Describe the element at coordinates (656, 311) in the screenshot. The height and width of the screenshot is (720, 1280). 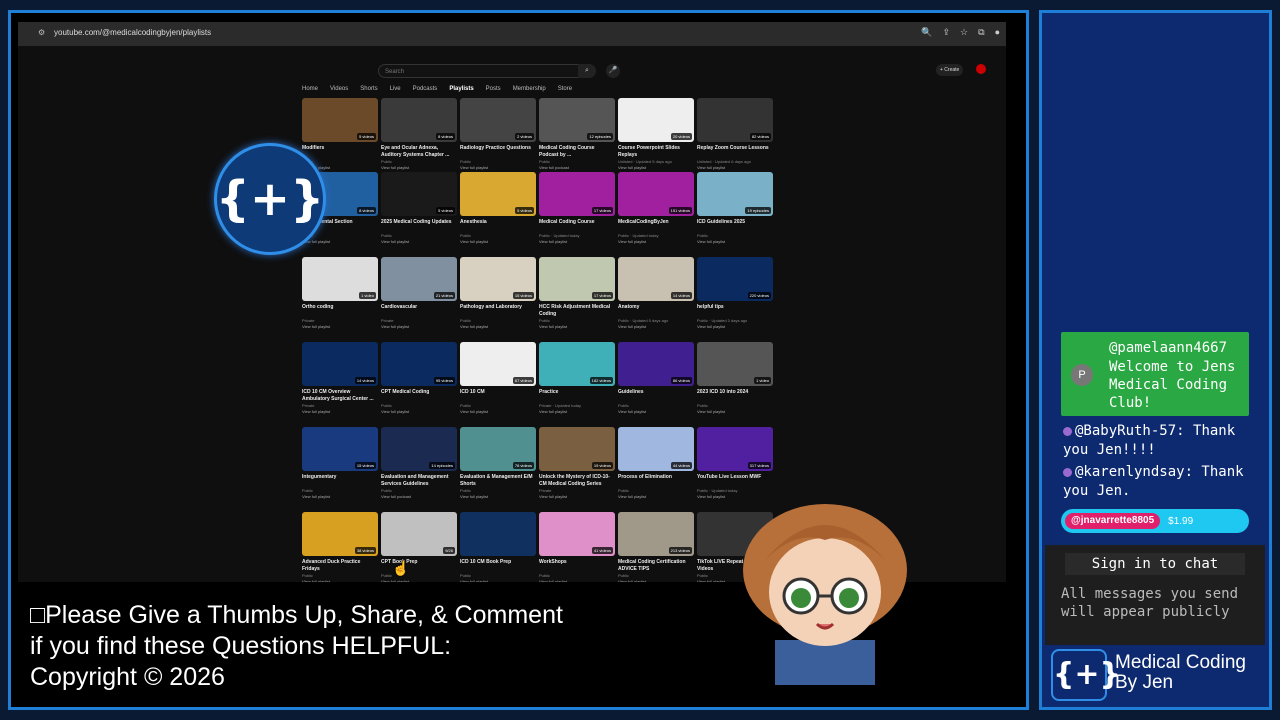
I see `playlist-title: Anatomy` at that location.